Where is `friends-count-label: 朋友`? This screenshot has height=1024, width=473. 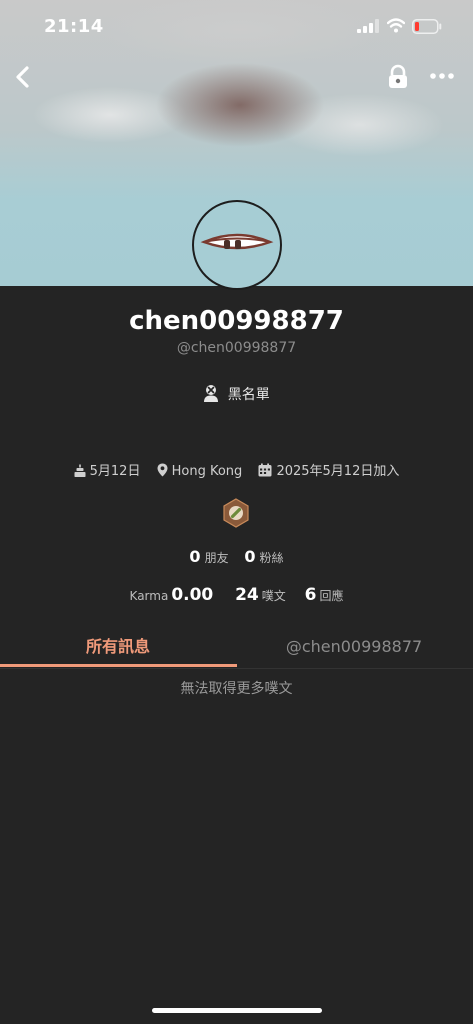
friends-count-label: 朋友 is located at coordinates (216, 558).